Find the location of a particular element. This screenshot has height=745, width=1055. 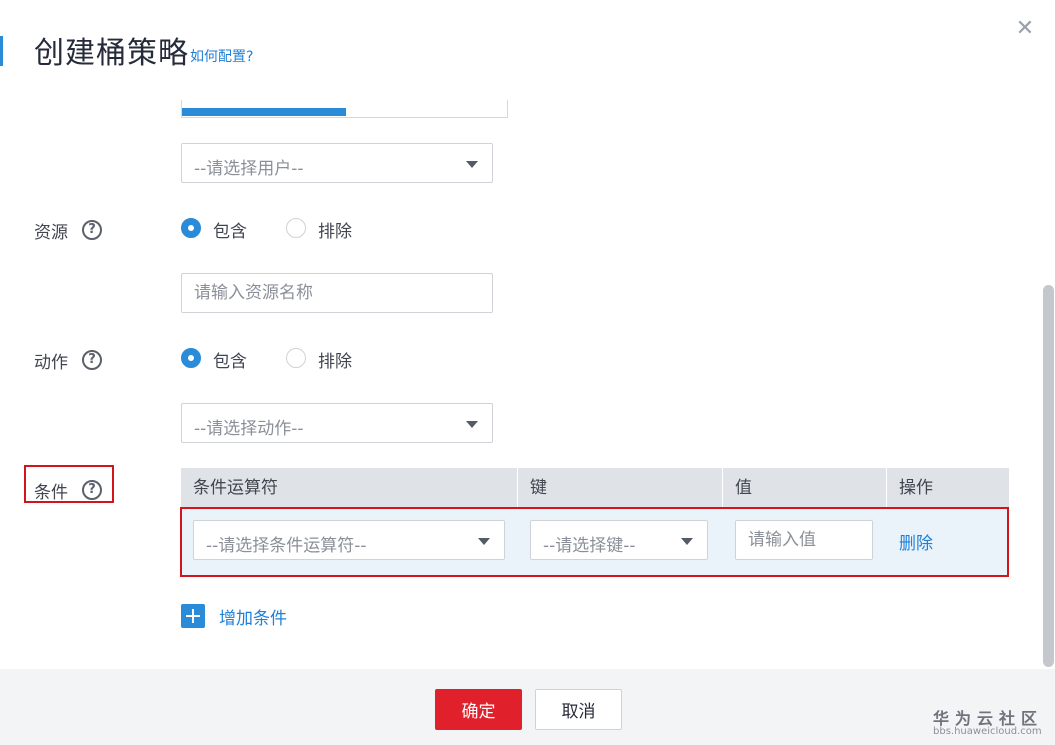

action-exclude-label: 排除 is located at coordinates (335, 359).